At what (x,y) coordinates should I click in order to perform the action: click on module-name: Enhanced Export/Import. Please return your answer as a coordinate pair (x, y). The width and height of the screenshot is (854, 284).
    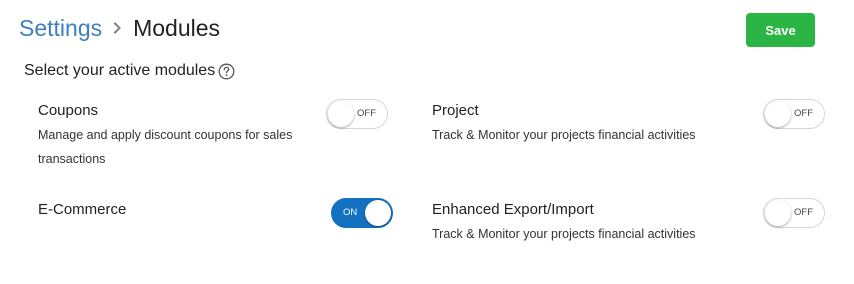
    Looking at the image, I should click on (513, 209).